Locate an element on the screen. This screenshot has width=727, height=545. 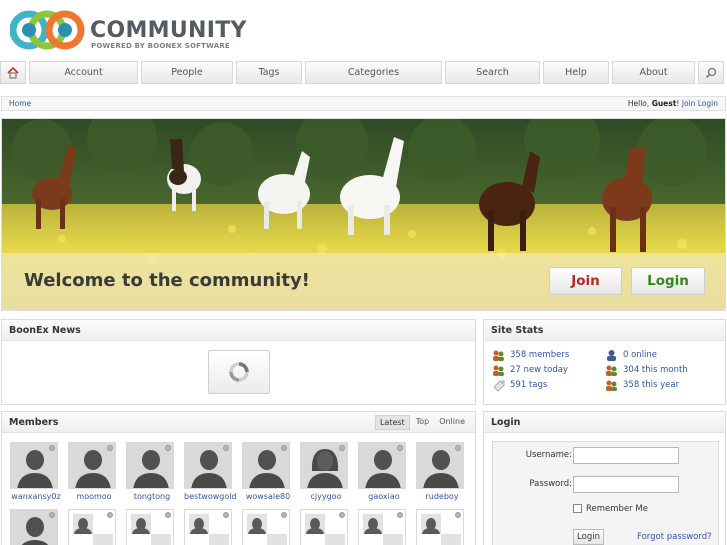
member-card: tongtong is located at coordinates (151, 471).